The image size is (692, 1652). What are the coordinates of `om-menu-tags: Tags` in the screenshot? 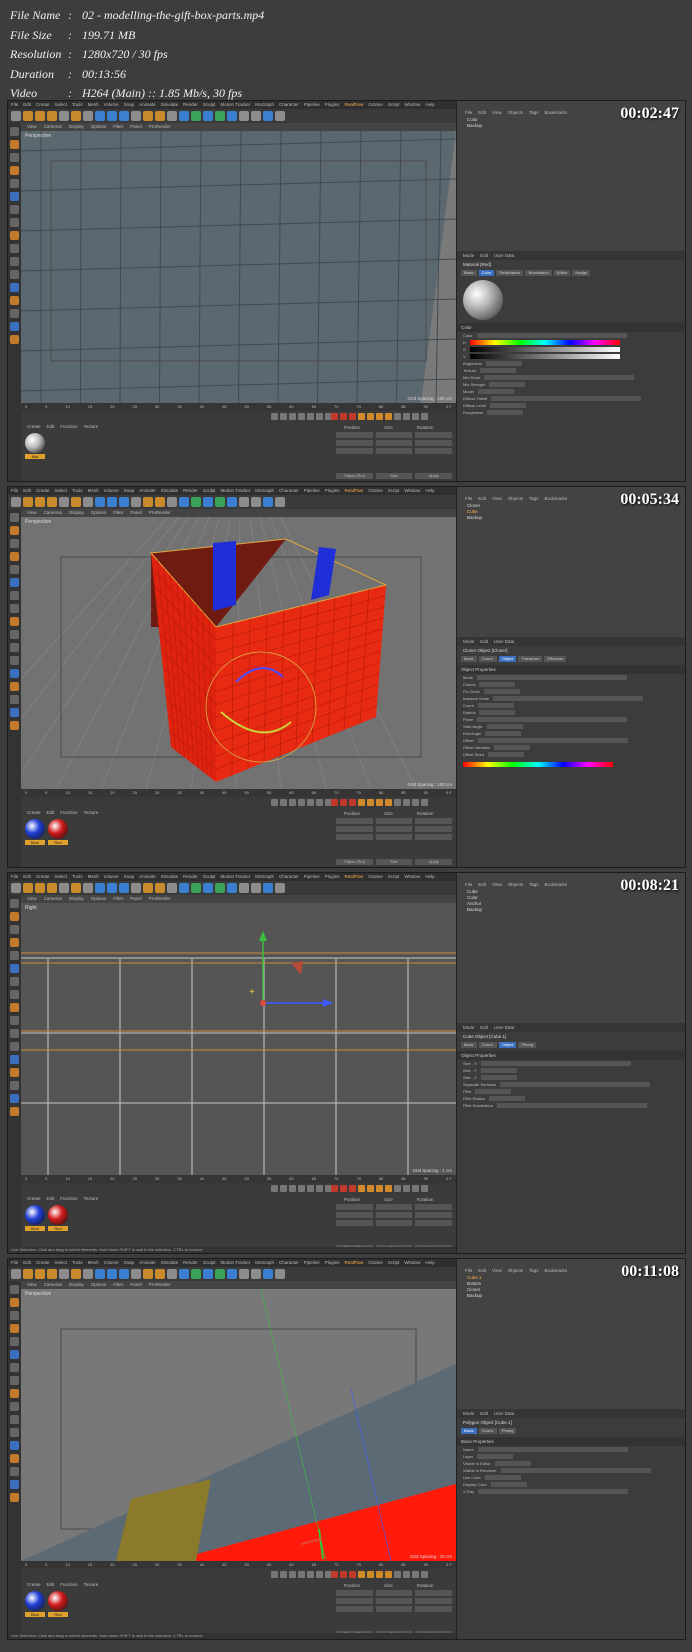 It's located at (534, 498).